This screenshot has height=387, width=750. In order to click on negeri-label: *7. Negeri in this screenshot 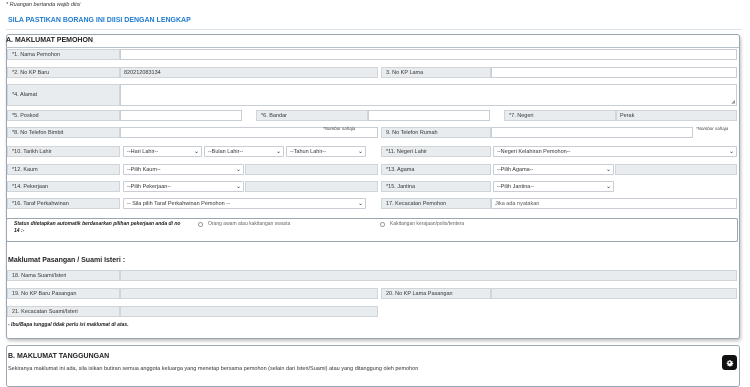, I will do `click(560, 115)`.